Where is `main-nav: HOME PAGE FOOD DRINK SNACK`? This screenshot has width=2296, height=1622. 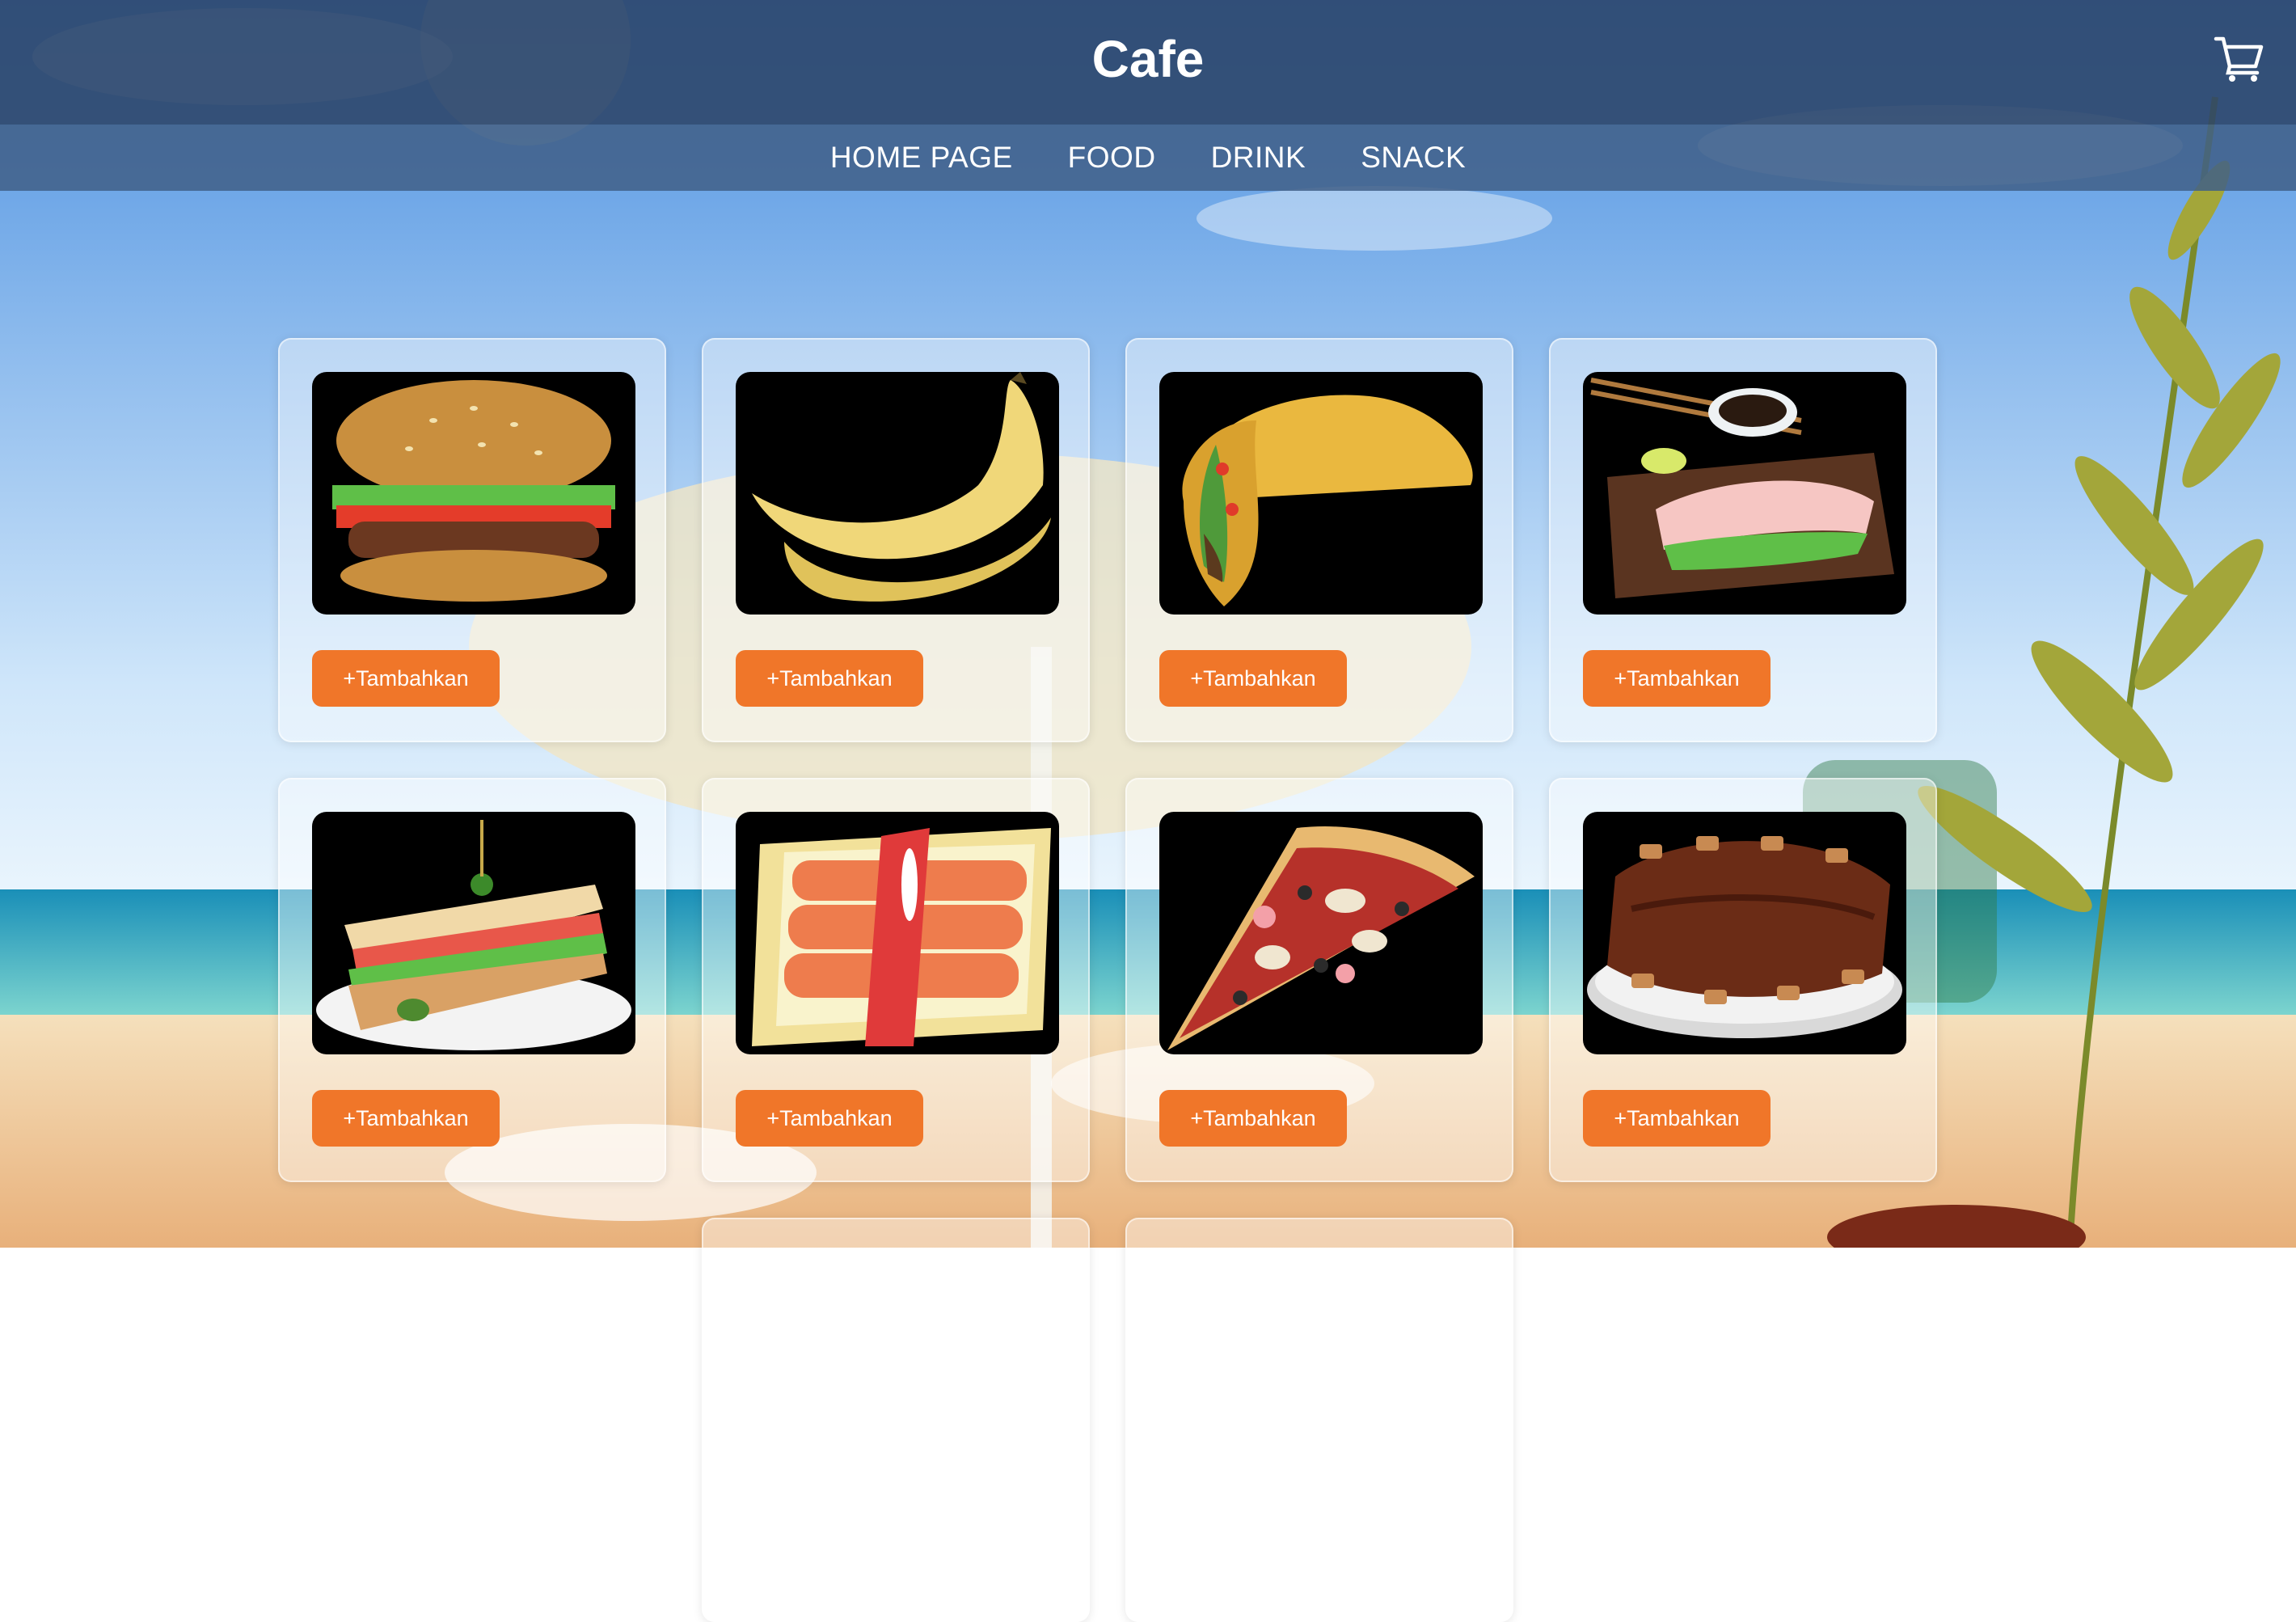
main-nav: HOME PAGE FOOD DRINK SNACK is located at coordinates (1148, 158).